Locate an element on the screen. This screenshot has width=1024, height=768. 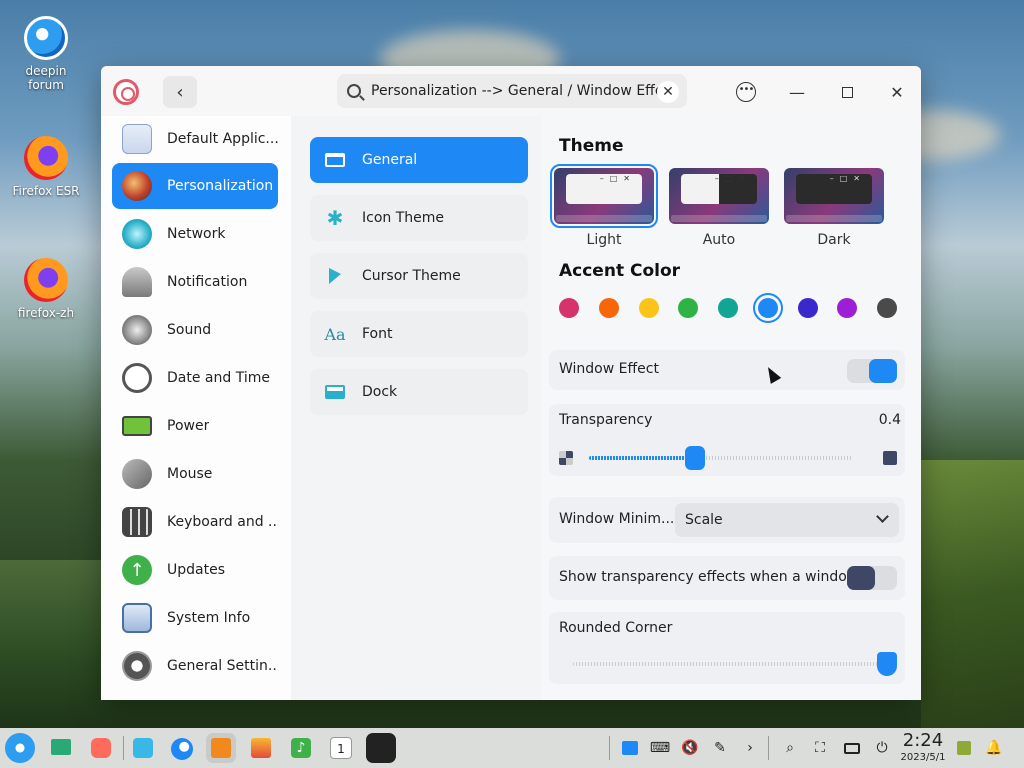
multitasking-view-button is located at coordinates (61, 748).